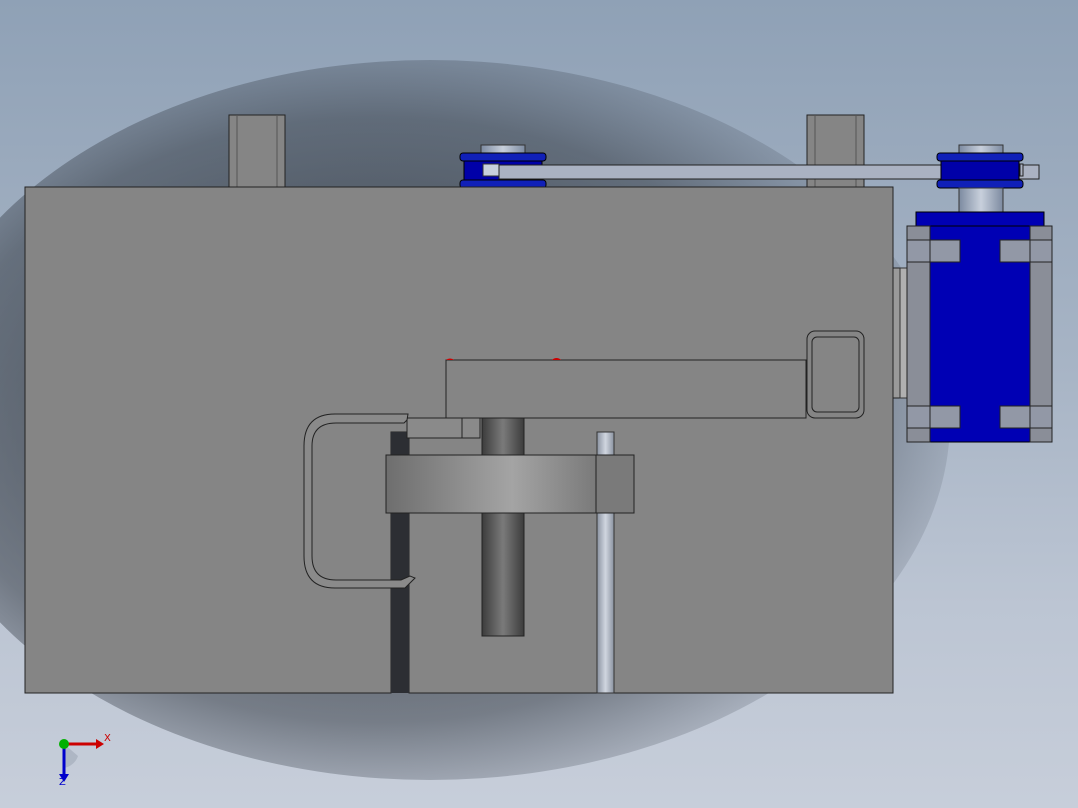 The height and width of the screenshot is (808, 1078). I want to click on drive-pulley-right, so click(980, 178).